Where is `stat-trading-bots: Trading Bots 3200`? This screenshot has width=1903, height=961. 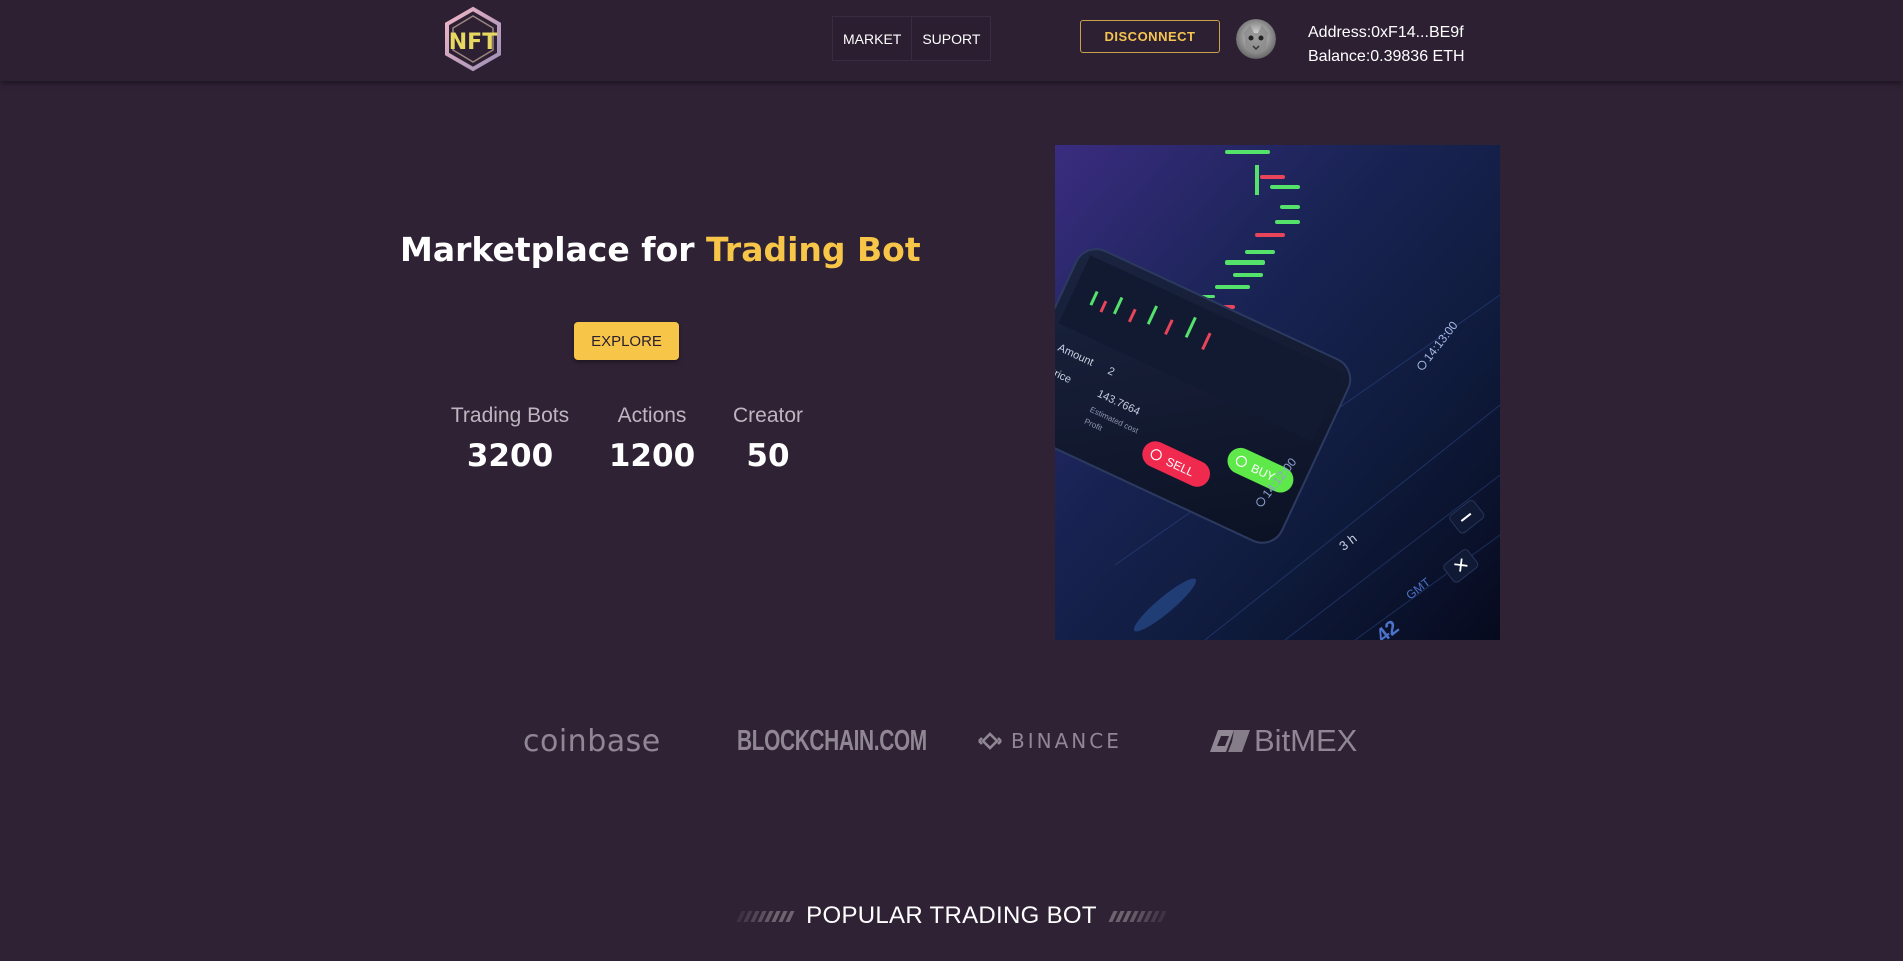
stat-trading-bots: Trading Bots 3200 is located at coordinates (510, 439).